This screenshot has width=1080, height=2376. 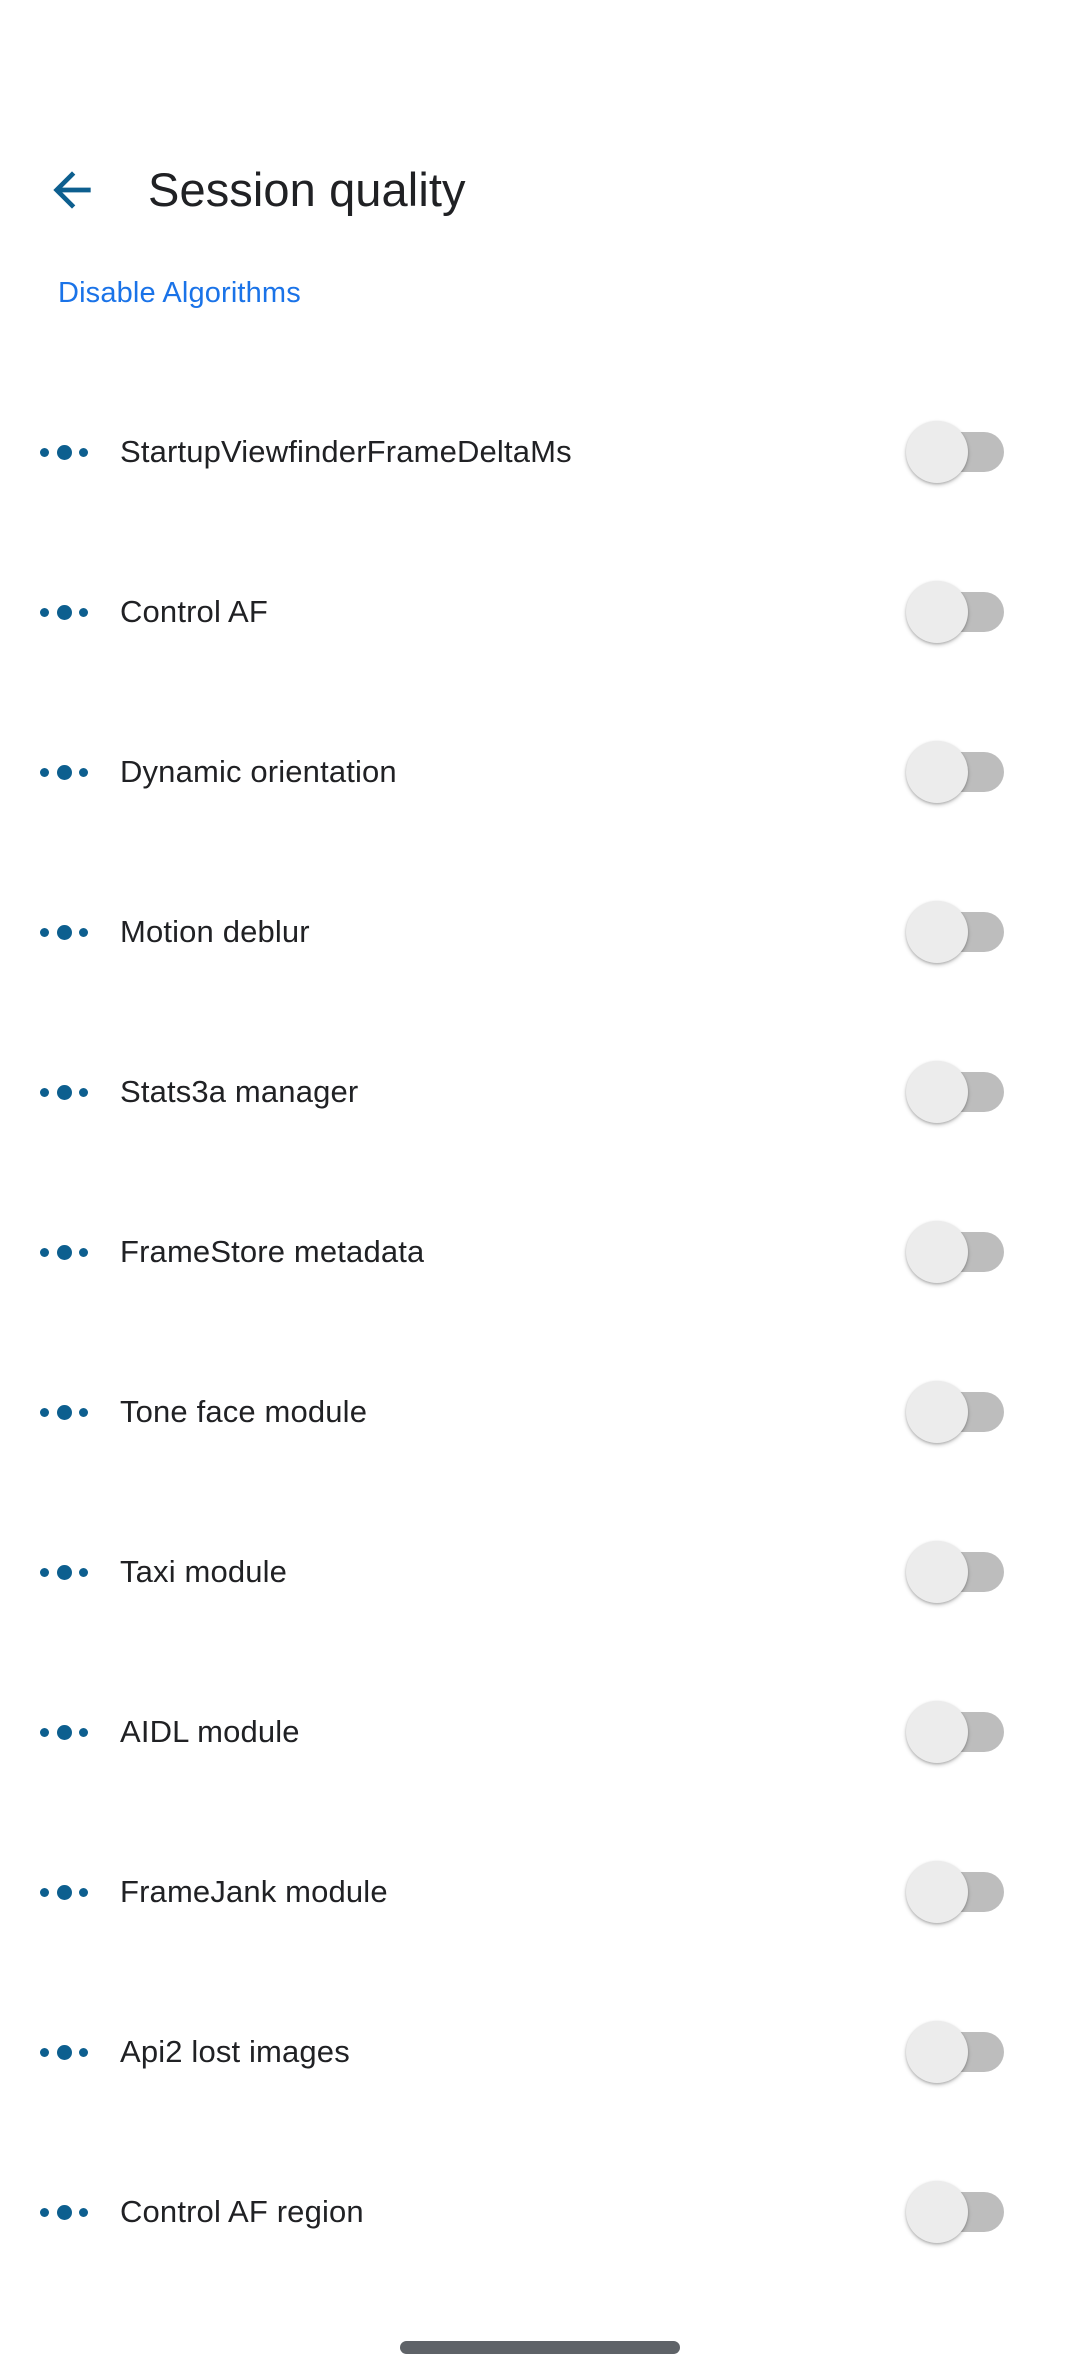 I want to click on list-item-label: Control AF, so click(x=194, y=611).